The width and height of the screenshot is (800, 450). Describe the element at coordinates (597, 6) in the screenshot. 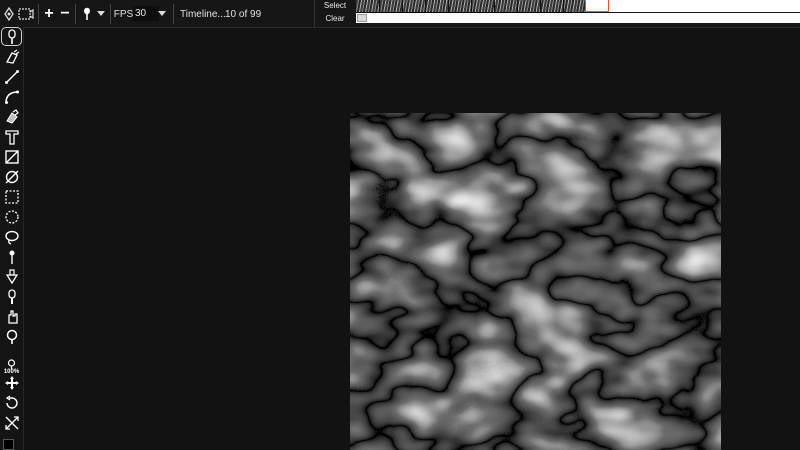

I see `current-frame-thumbnail` at that location.